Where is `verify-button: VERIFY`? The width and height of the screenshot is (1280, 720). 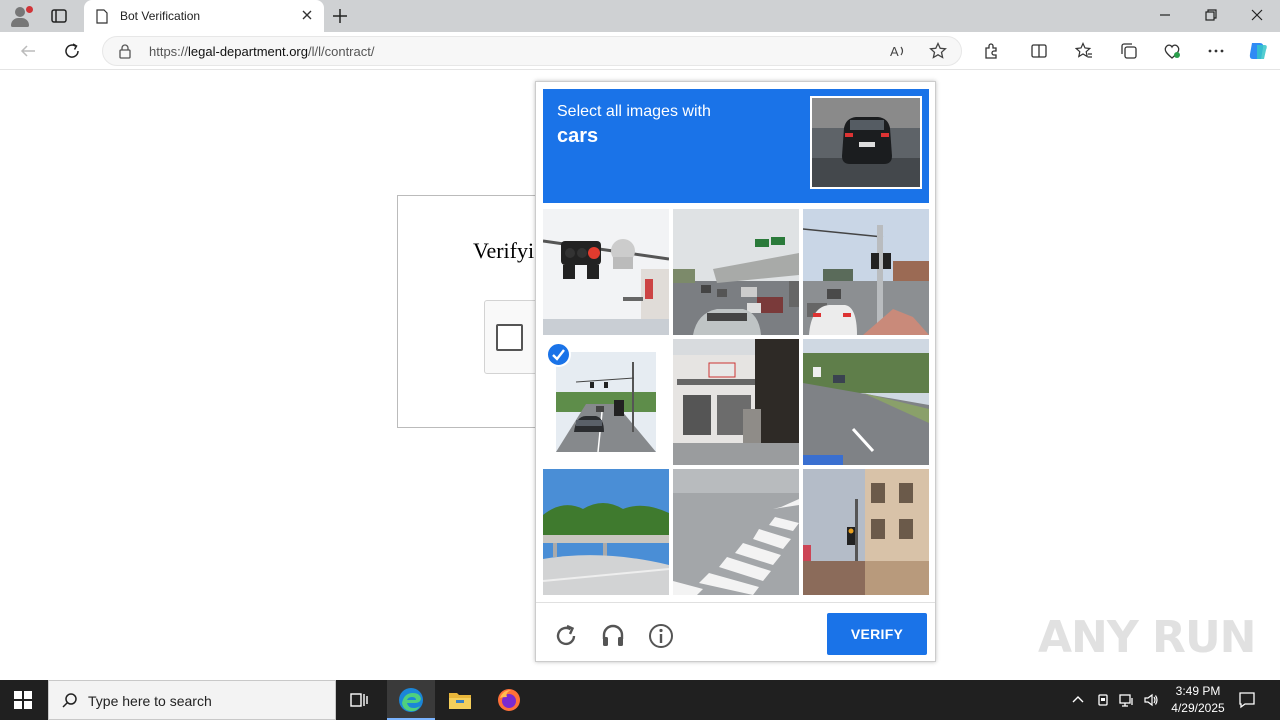 verify-button: VERIFY is located at coordinates (877, 634).